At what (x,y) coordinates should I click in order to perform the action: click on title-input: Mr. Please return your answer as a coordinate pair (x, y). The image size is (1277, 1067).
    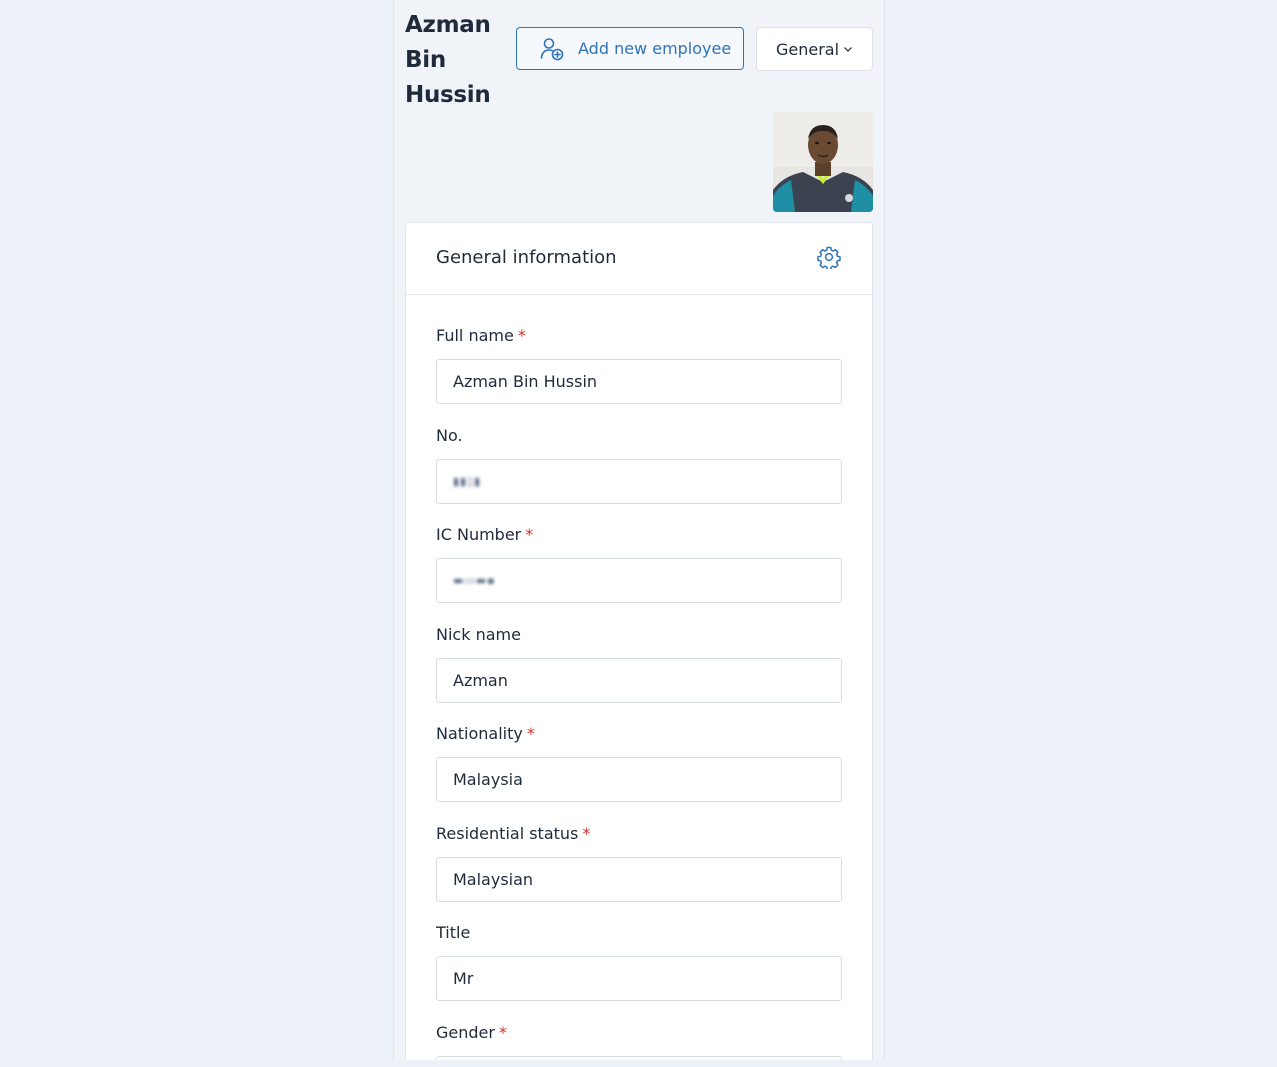
    Looking at the image, I should click on (639, 978).